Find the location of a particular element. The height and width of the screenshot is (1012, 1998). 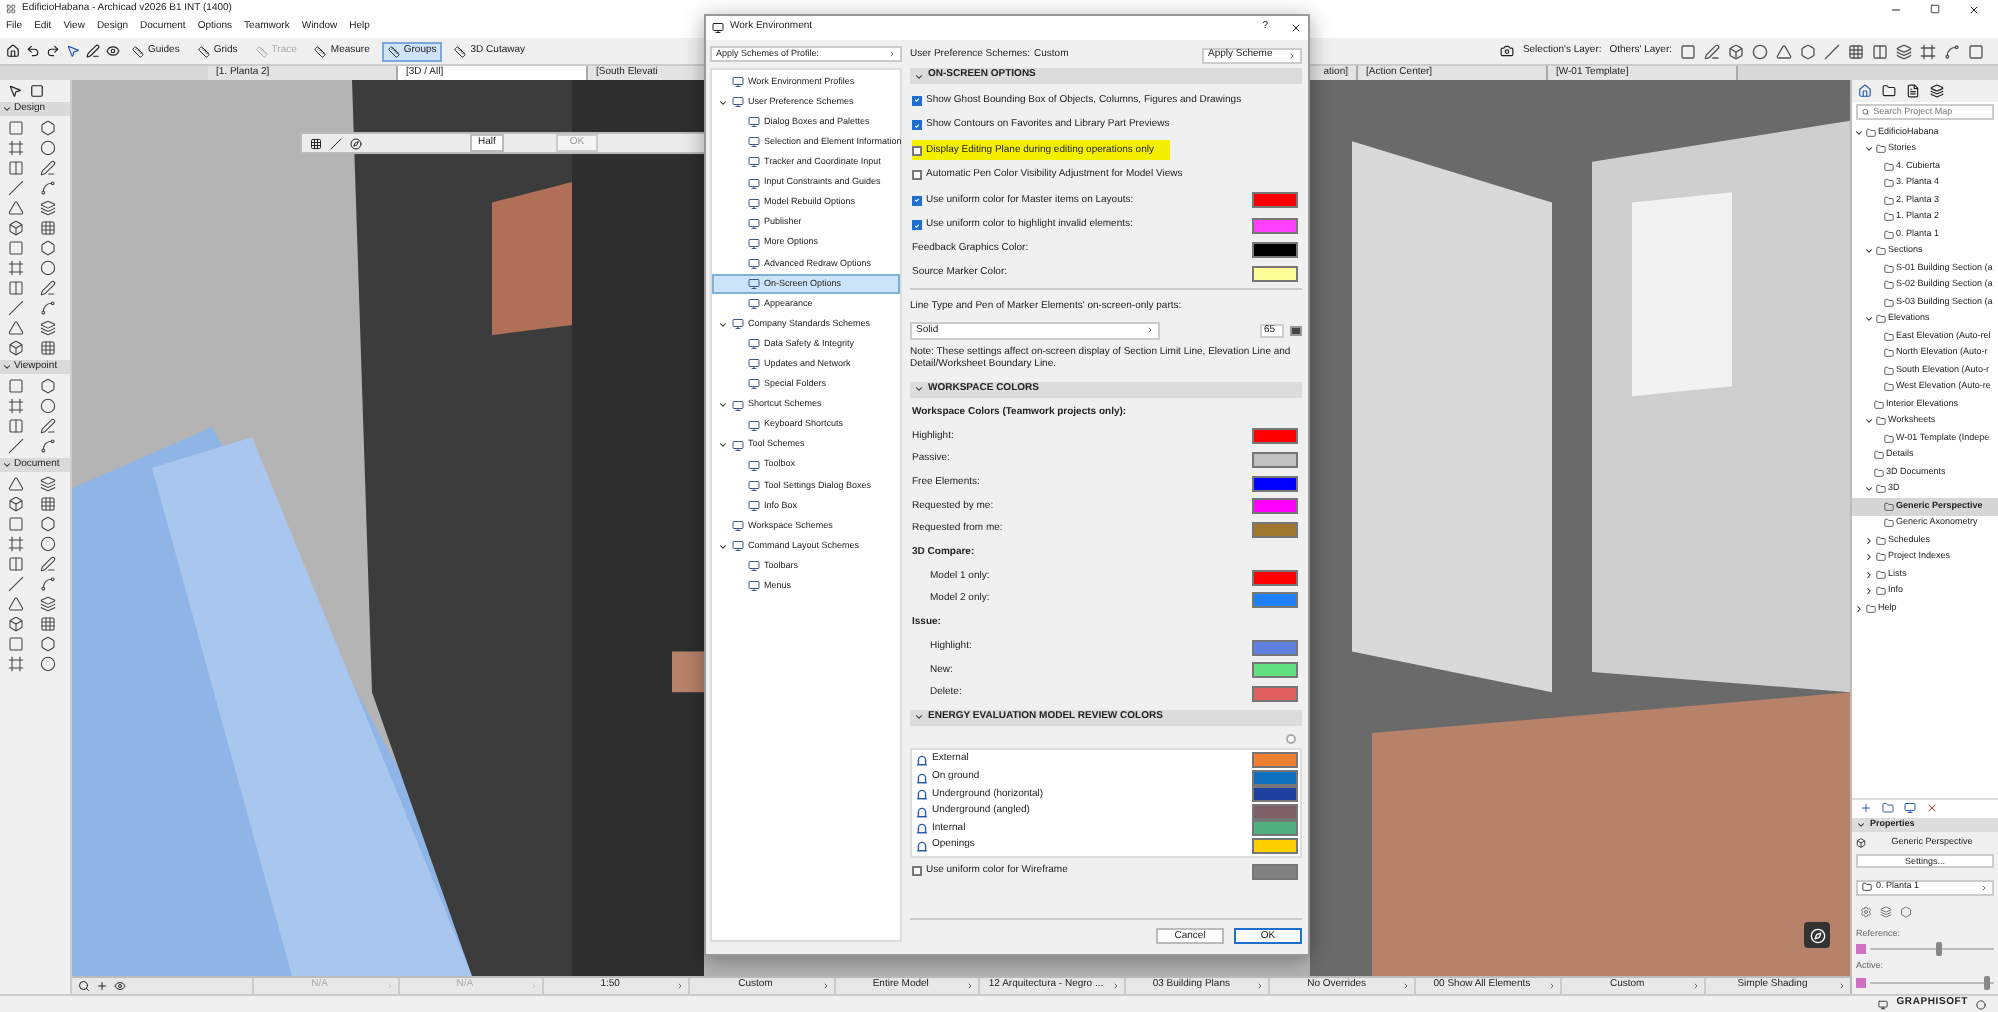

compass-icon is located at coordinates (356, 143).